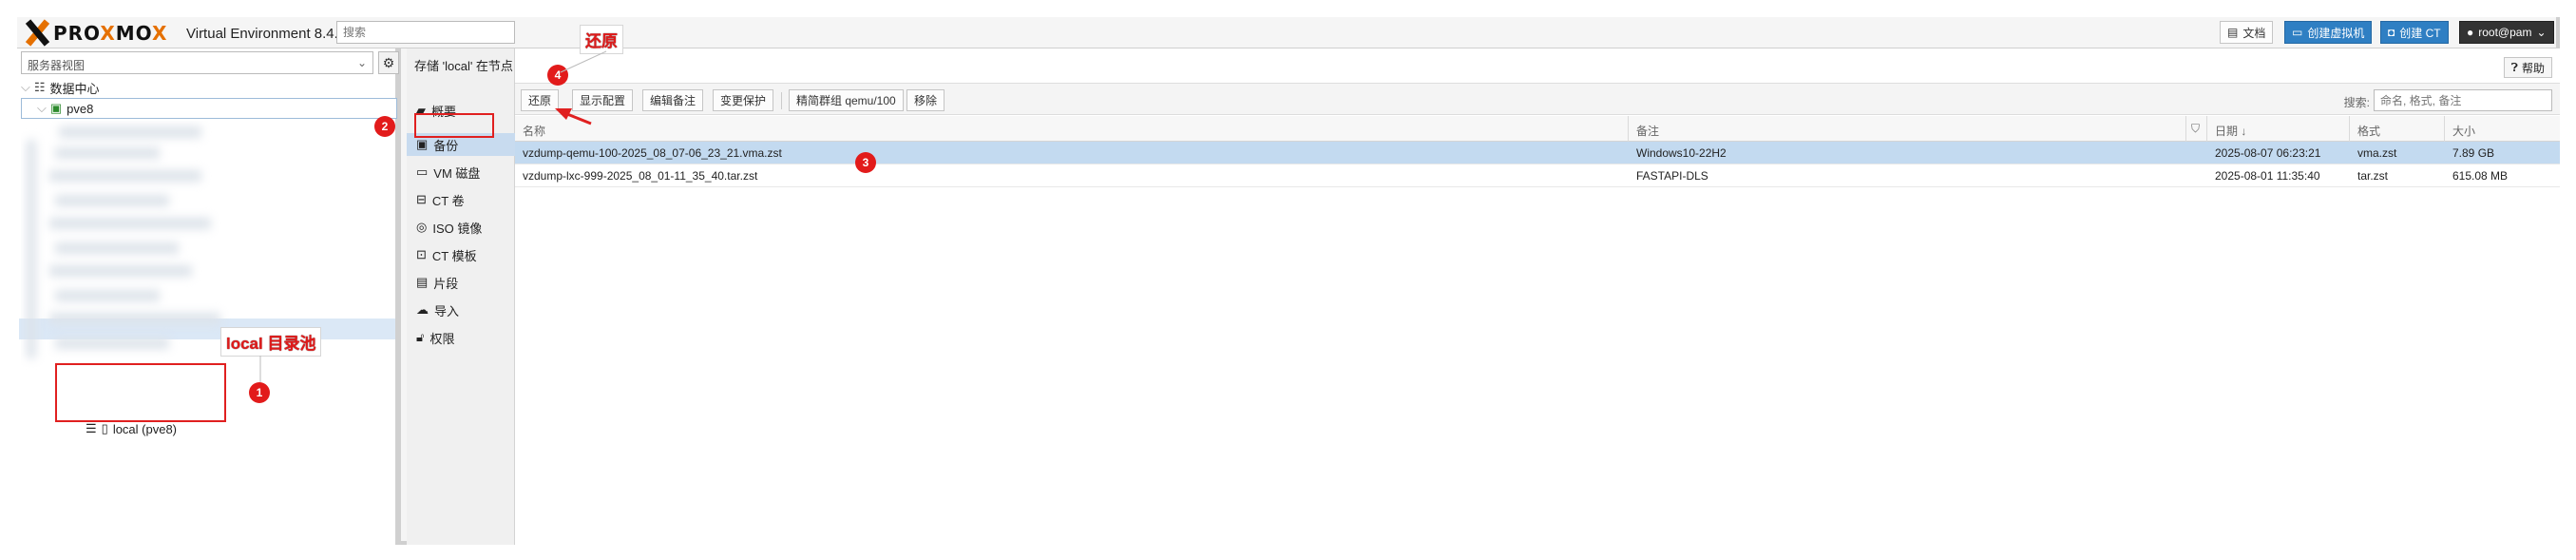 Image resolution: width=2576 pixels, height=560 pixels. I want to click on show-config-button: 显示配置, so click(603, 100).